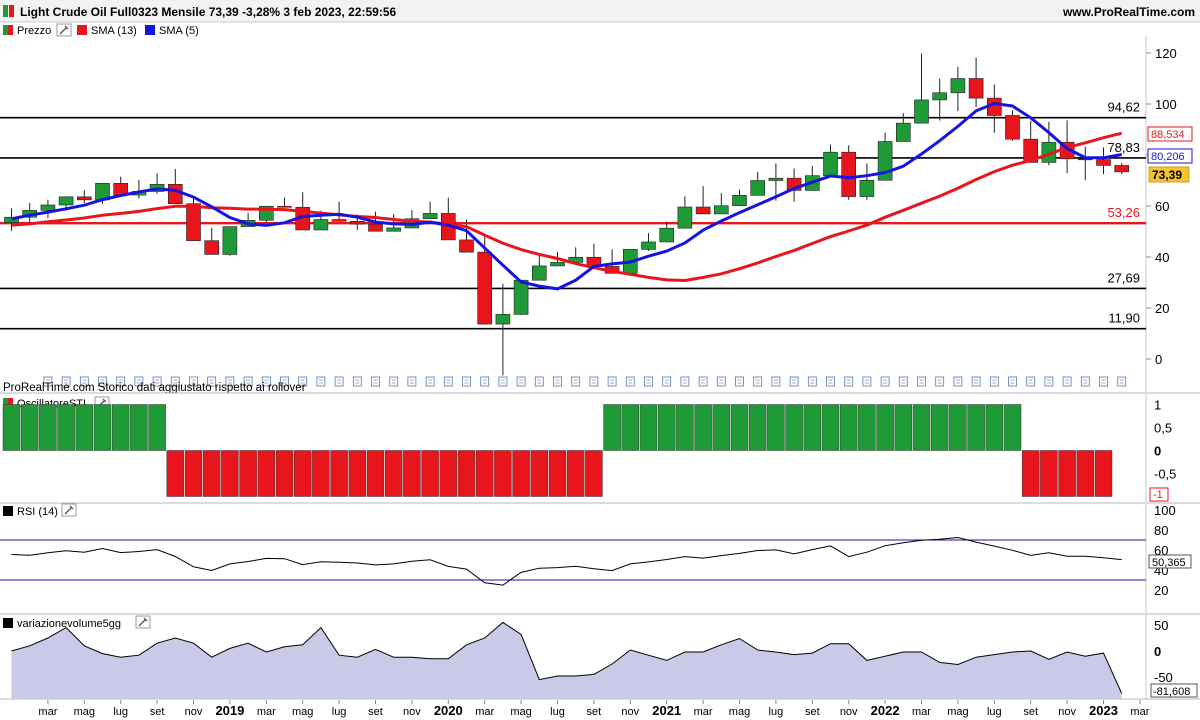 This screenshot has width=1200, height=720. I want to click on rsi-legend: RSI (14), so click(40, 510).